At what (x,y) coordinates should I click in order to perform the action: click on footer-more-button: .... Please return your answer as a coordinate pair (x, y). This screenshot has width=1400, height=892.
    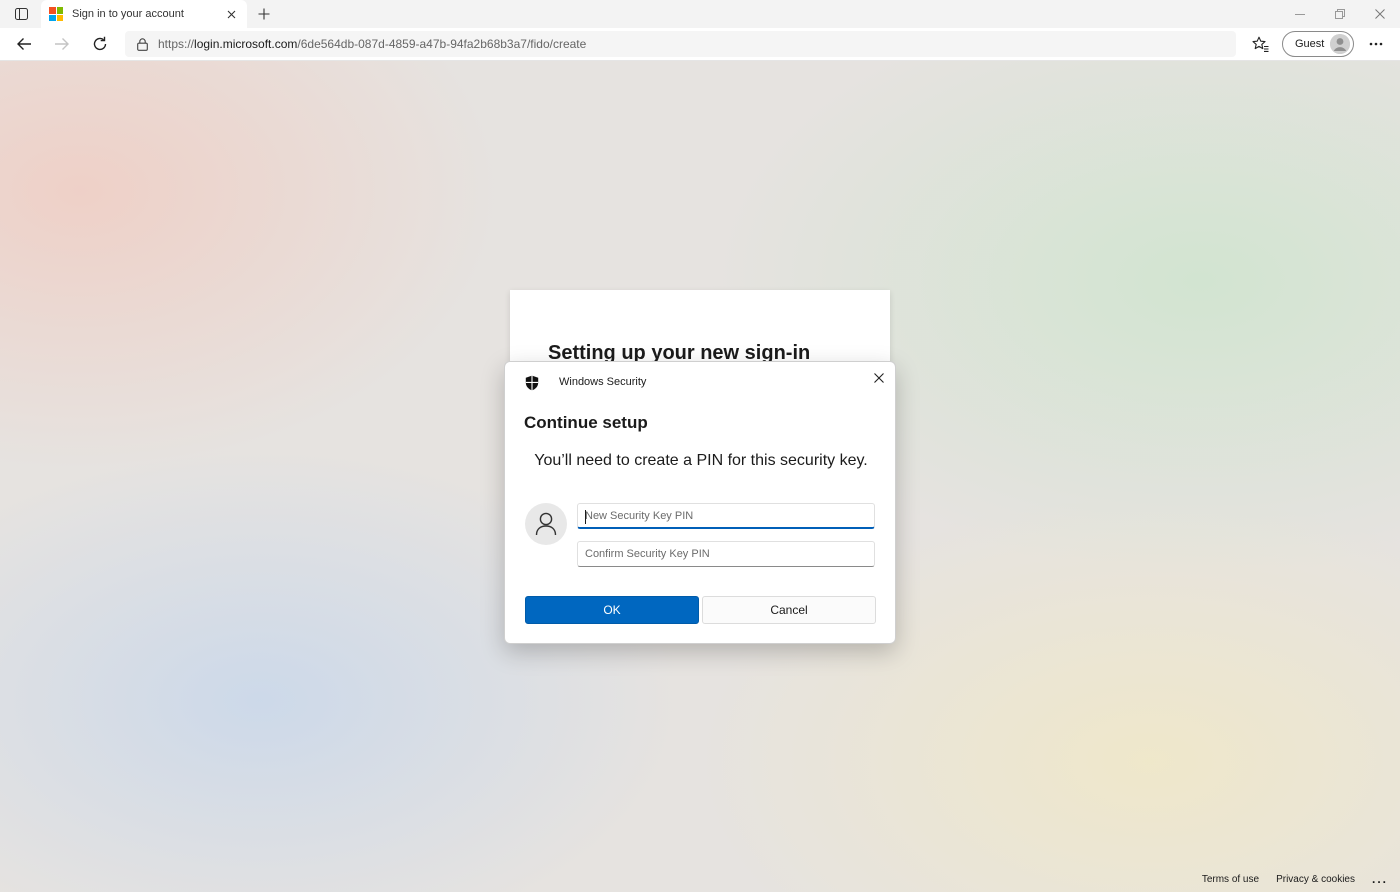
    Looking at the image, I should click on (1380, 879).